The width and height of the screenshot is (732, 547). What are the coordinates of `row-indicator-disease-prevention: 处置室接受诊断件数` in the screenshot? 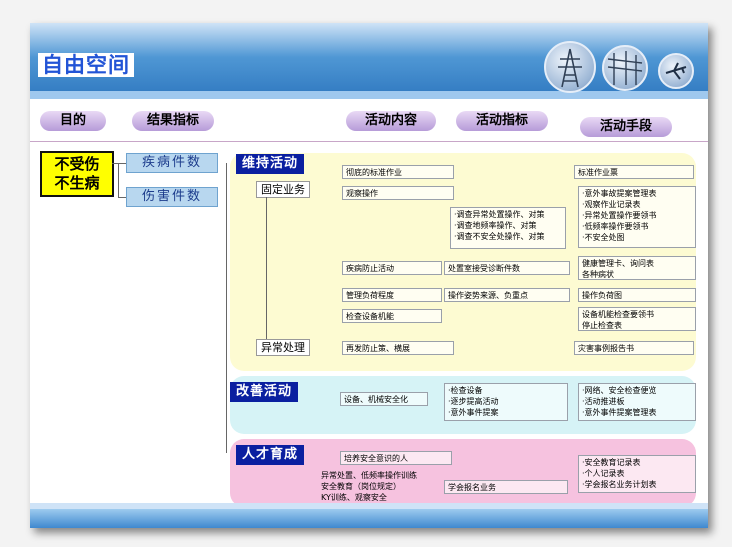 It's located at (507, 268).